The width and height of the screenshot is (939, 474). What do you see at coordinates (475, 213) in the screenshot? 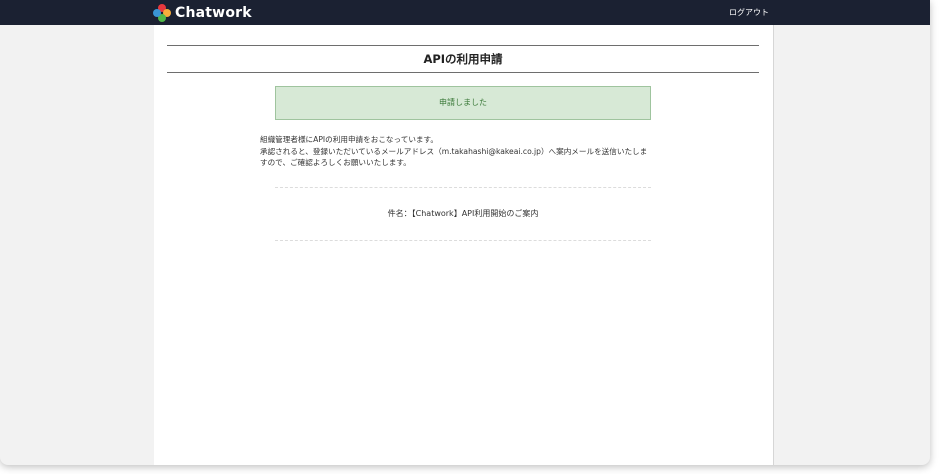
I see `subject-value: 【Chatwork】API利用開始のご案内` at bounding box center [475, 213].